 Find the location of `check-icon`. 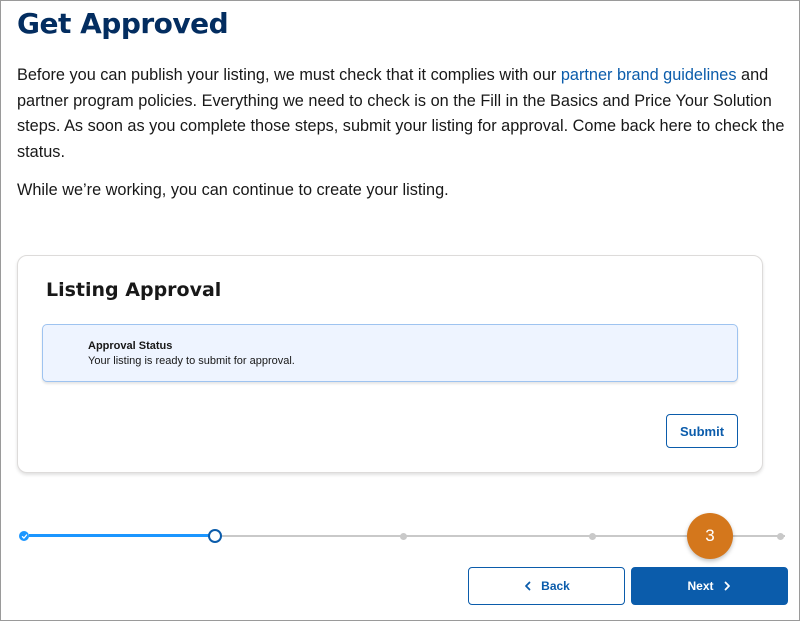

check-icon is located at coordinates (24, 536).